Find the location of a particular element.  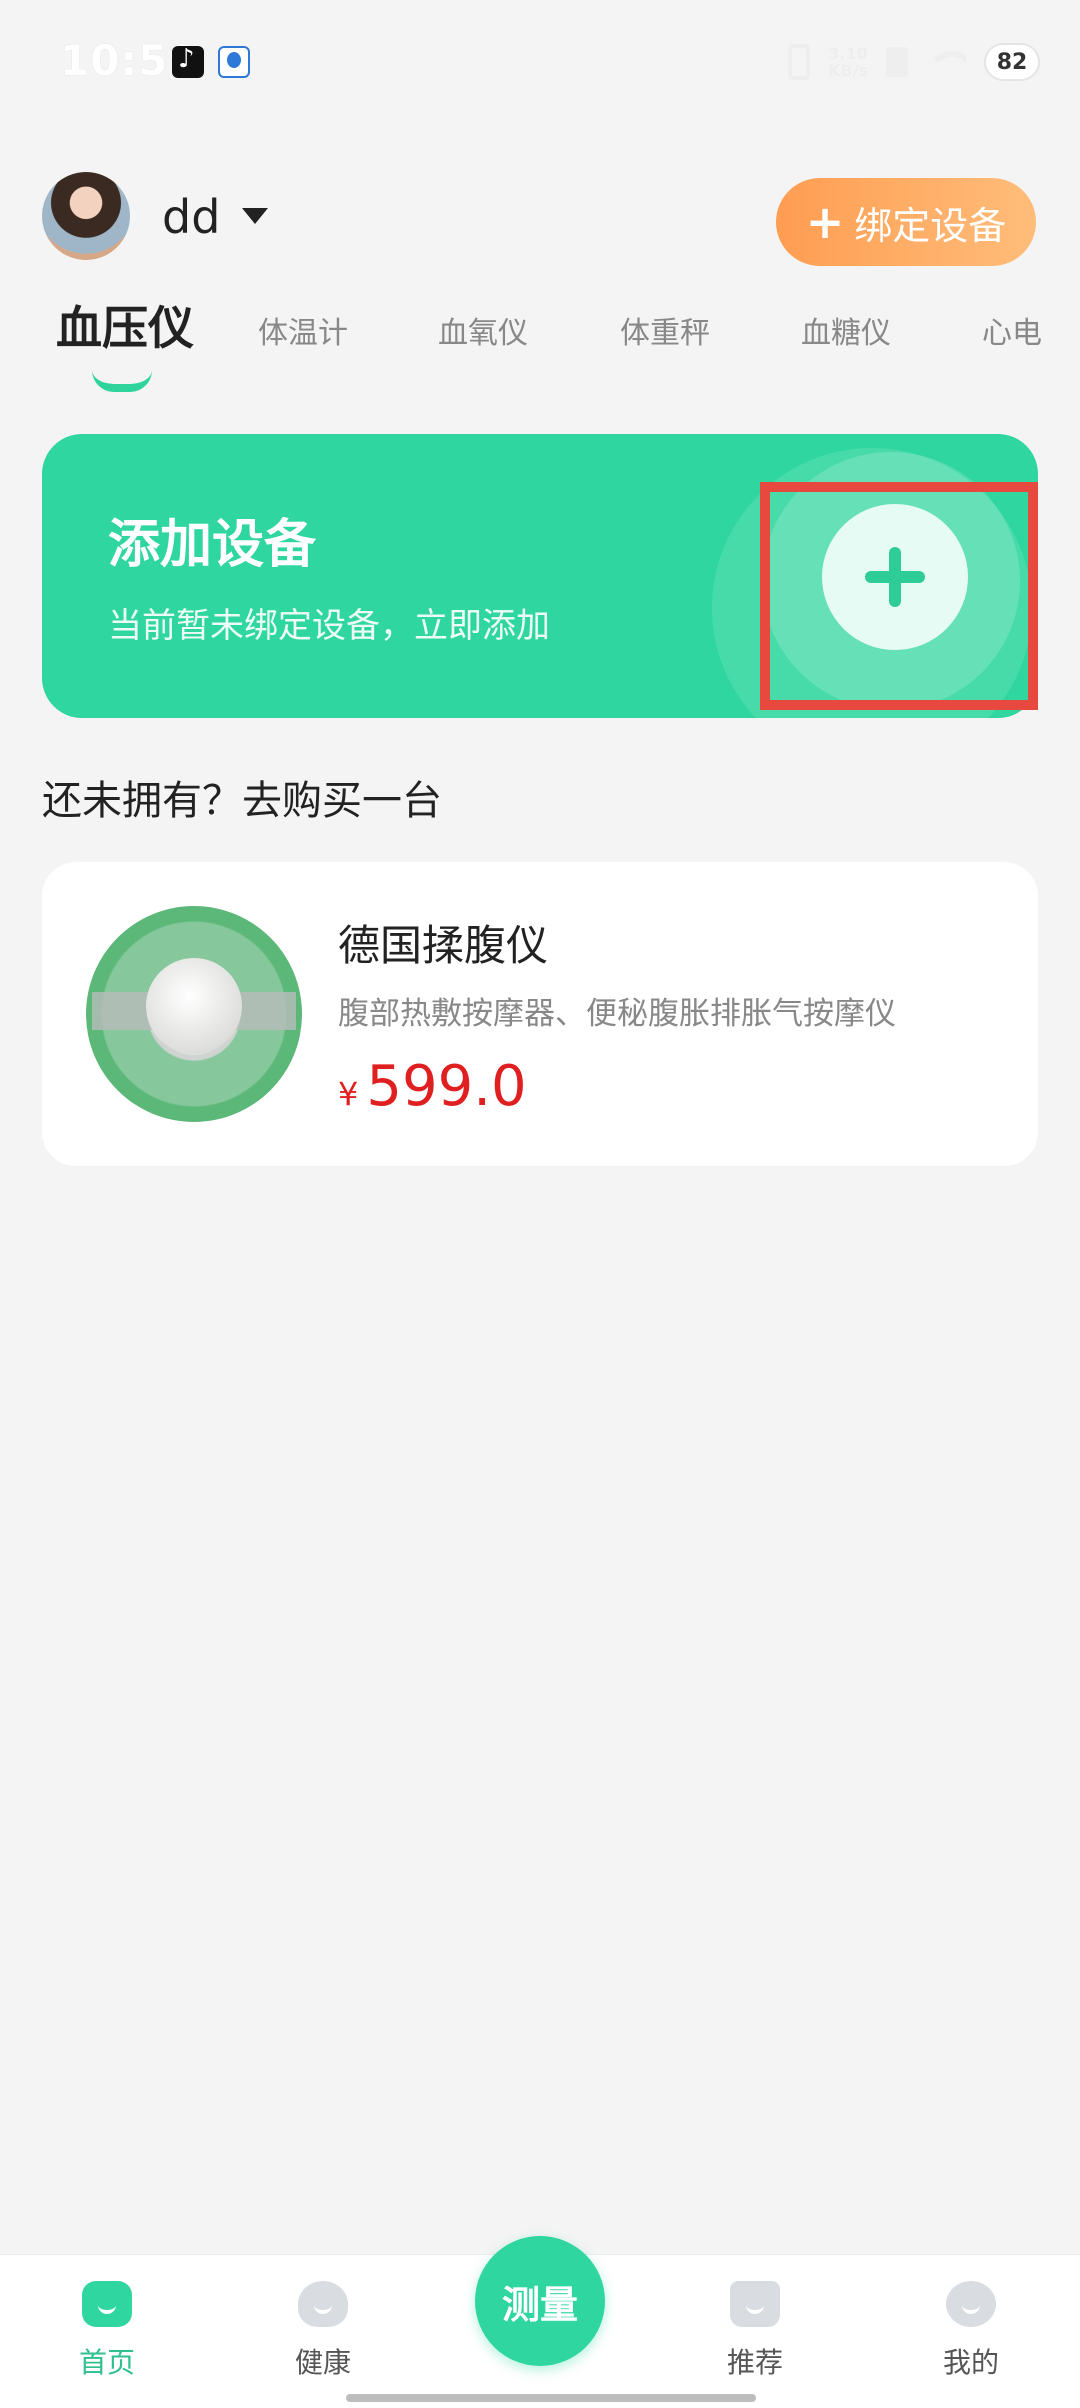

battery-indicator: 82 is located at coordinates (1012, 62).